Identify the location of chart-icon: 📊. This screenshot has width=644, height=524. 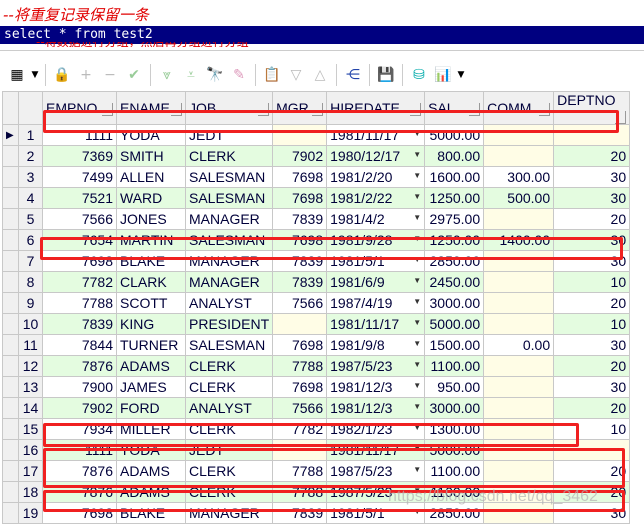
(443, 75).